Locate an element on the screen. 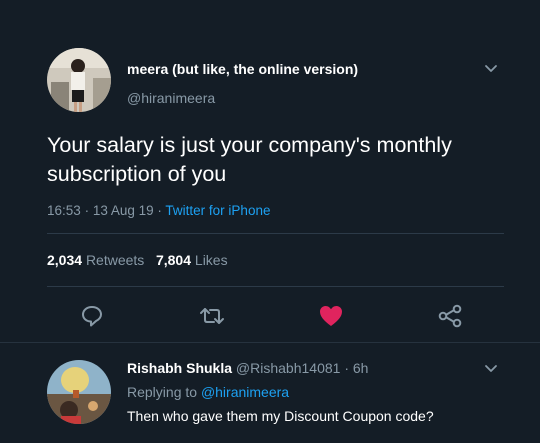  like-button is located at coordinates (331, 316).